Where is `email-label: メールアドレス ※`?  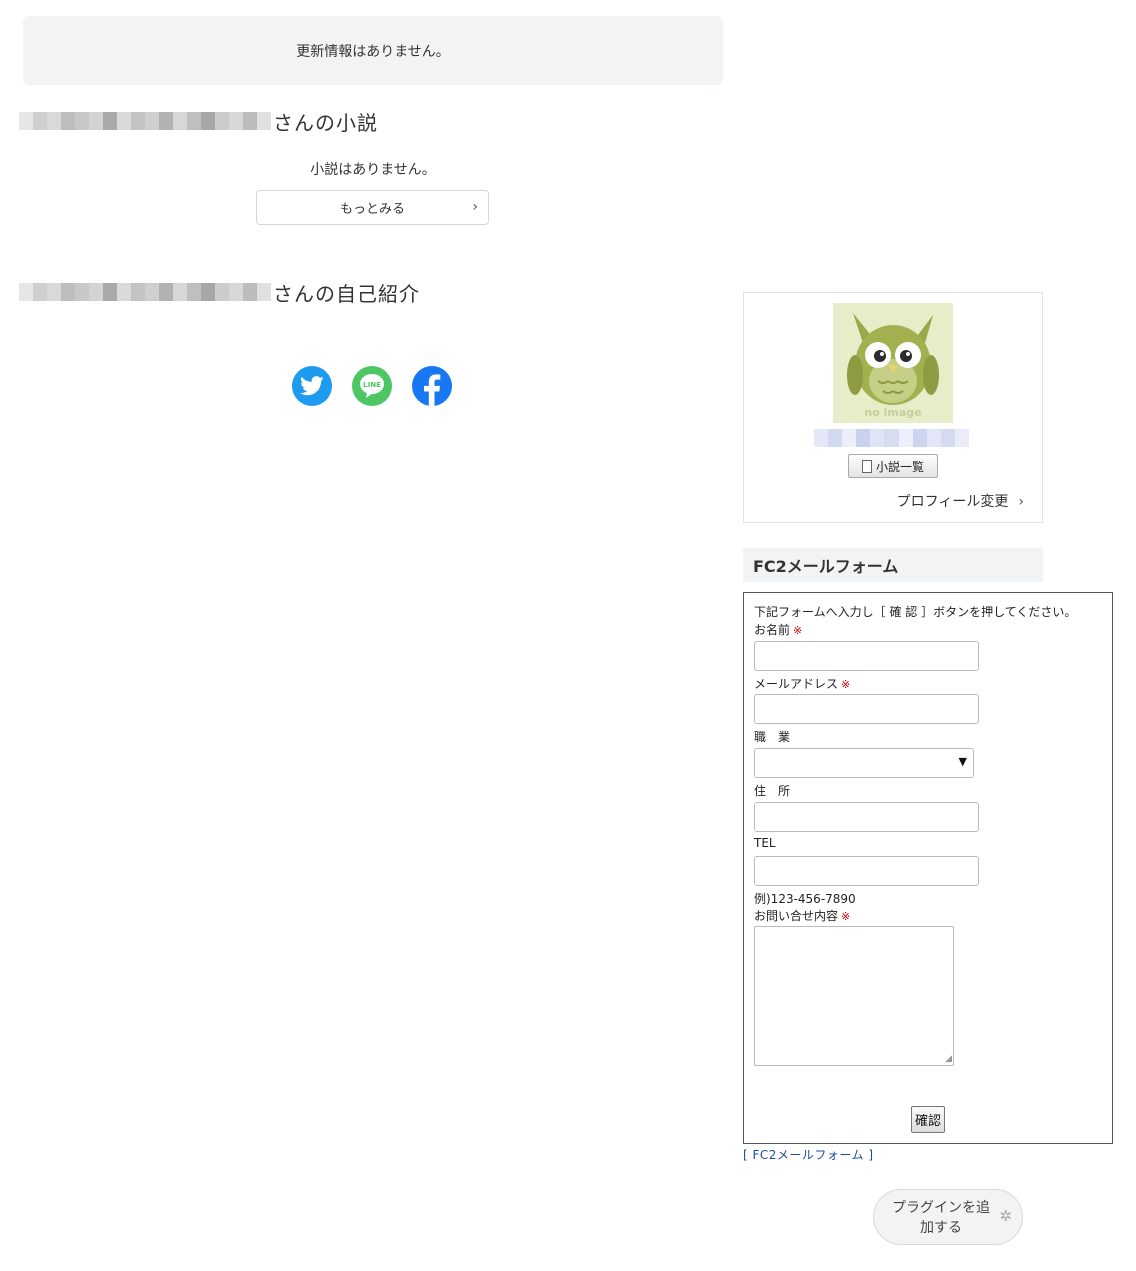
email-label: メールアドレス ※ is located at coordinates (802, 684).